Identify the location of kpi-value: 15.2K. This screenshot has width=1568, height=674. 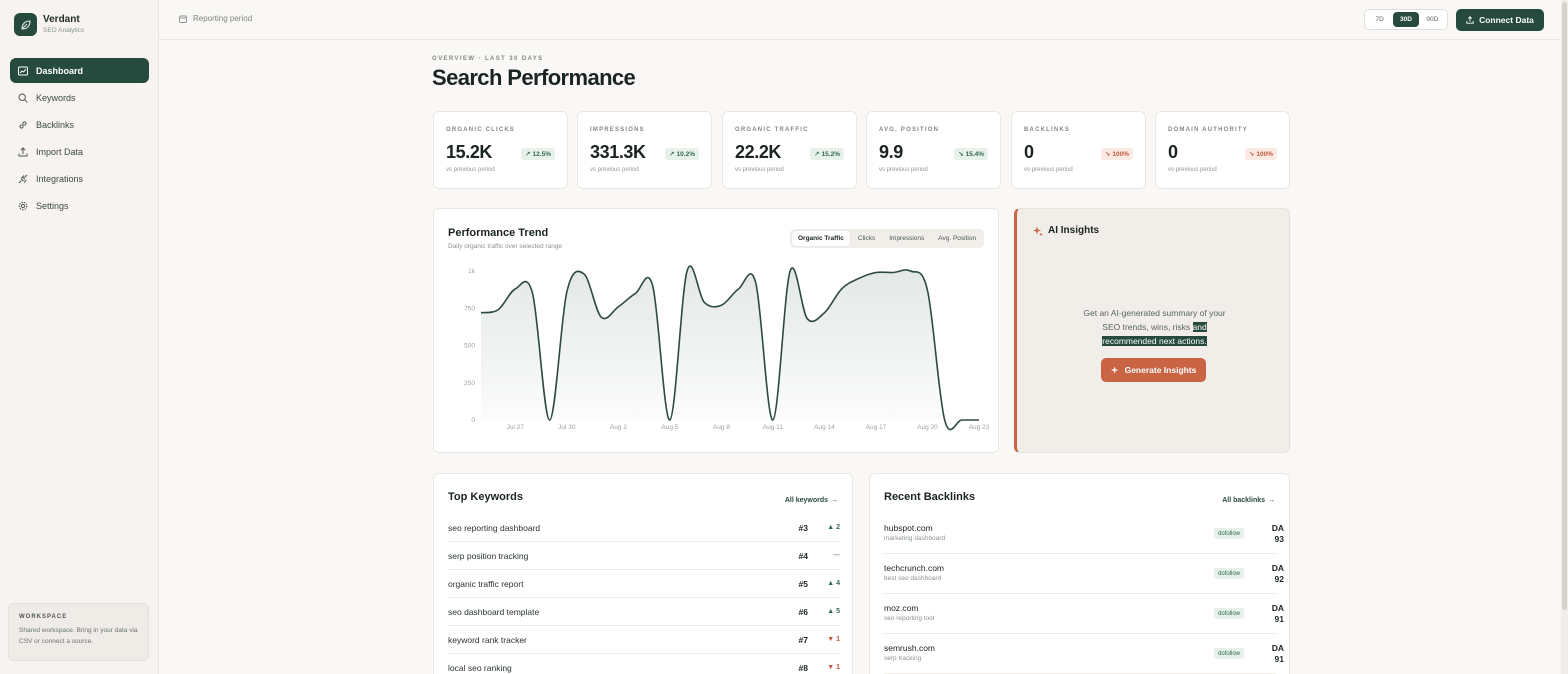
(469, 152).